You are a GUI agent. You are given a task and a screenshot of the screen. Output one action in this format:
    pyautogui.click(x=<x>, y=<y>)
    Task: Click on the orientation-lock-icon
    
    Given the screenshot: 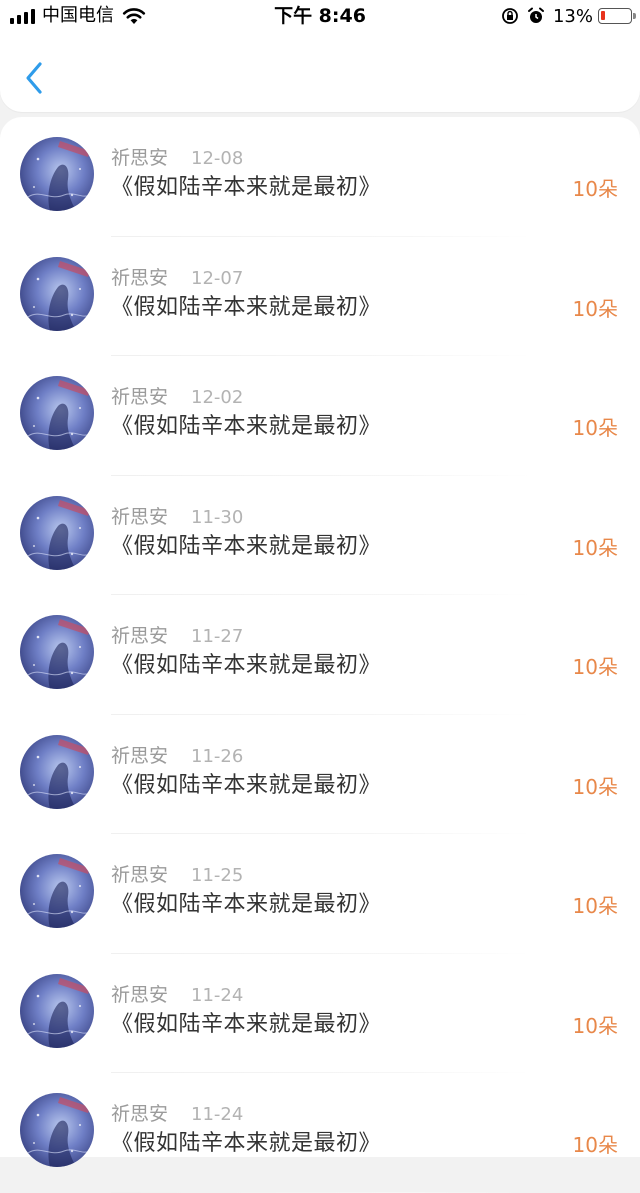 What is the action you would take?
    pyautogui.click(x=510, y=16)
    